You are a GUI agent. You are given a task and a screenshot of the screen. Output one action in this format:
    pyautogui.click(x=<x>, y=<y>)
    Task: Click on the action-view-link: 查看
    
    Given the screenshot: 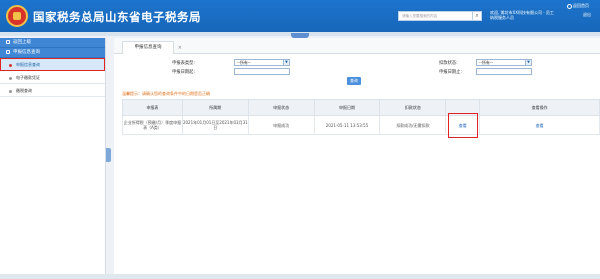 What is the action you would take?
    pyautogui.click(x=540, y=125)
    